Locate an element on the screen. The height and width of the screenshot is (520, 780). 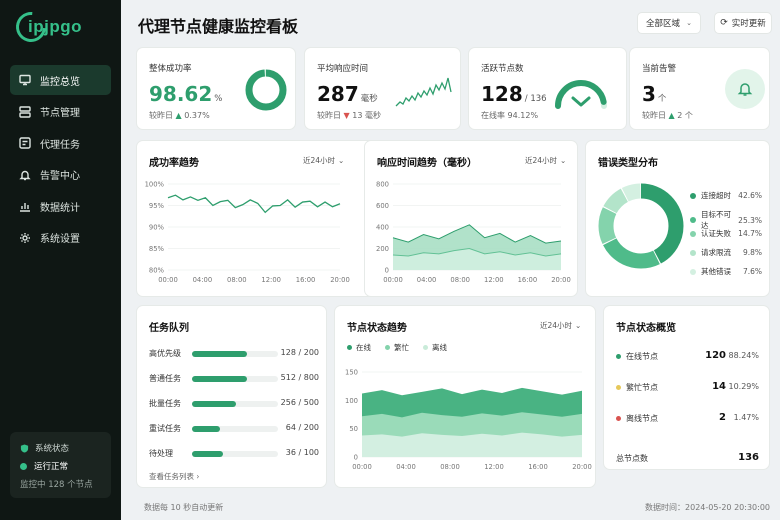
kpi-card-alerts: 当前告警 3个 较昨日 ▲ 2 个 is located at coordinates (699, 88).